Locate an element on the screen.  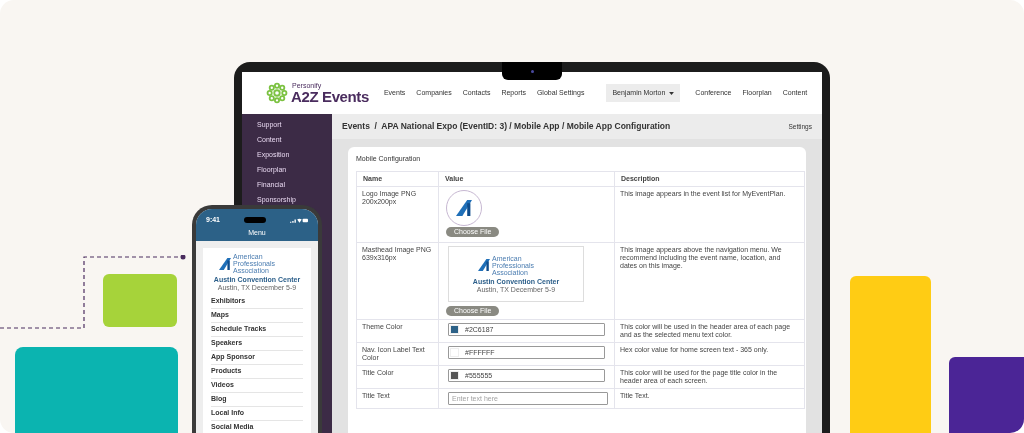
flower-logo-icon is located at coordinates (277, 93).